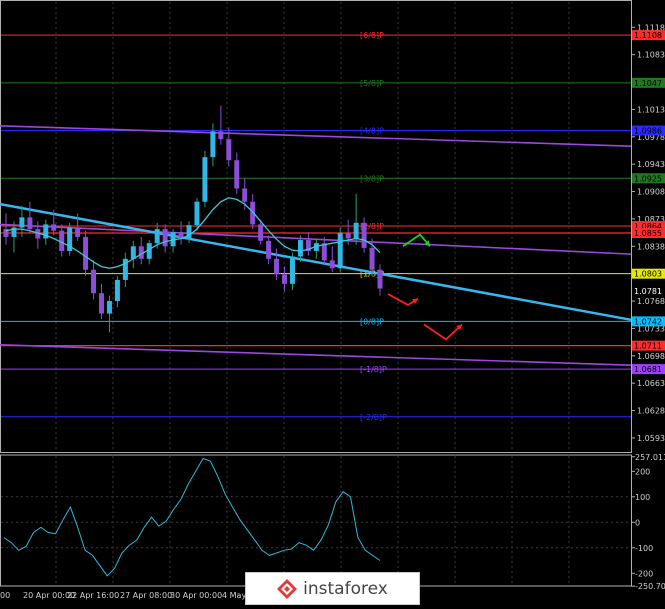  What do you see at coordinates (648, 274) in the screenshot?
I see `price-tag-label: 1.0803` at bounding box center [648, 274].